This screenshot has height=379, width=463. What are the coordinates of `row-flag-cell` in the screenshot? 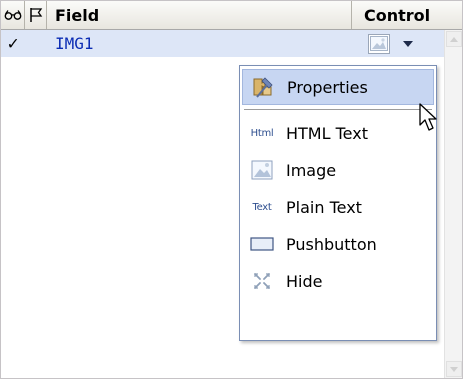 It's located at (36, 43).